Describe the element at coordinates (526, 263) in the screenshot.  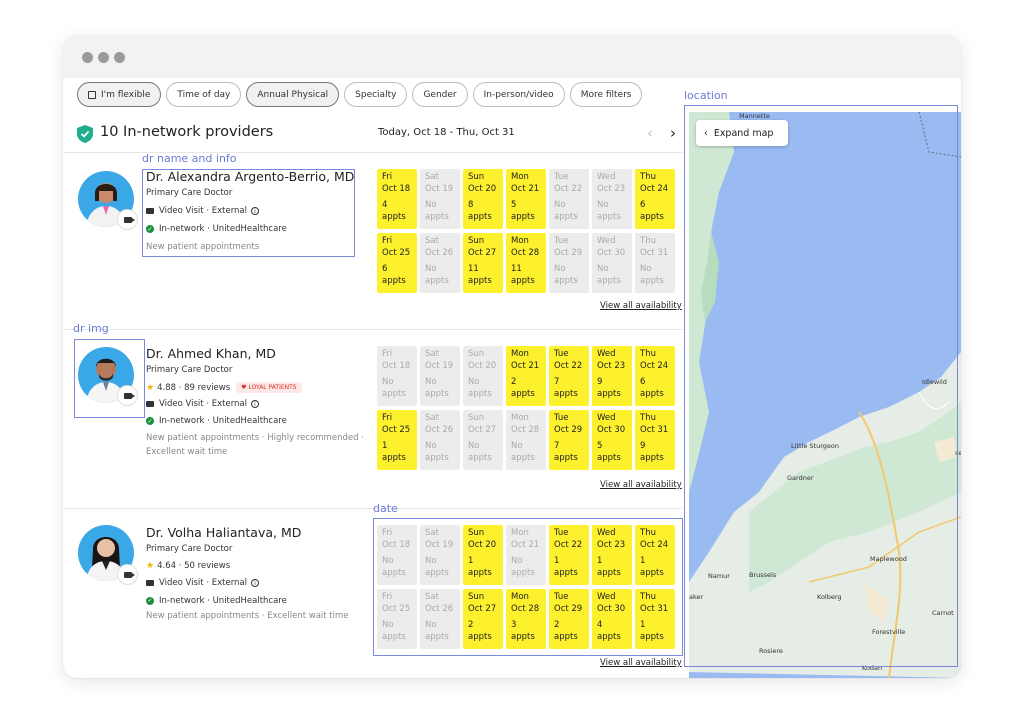
I see `availability-cell: Mon Oct 28 11 appts` at that location.